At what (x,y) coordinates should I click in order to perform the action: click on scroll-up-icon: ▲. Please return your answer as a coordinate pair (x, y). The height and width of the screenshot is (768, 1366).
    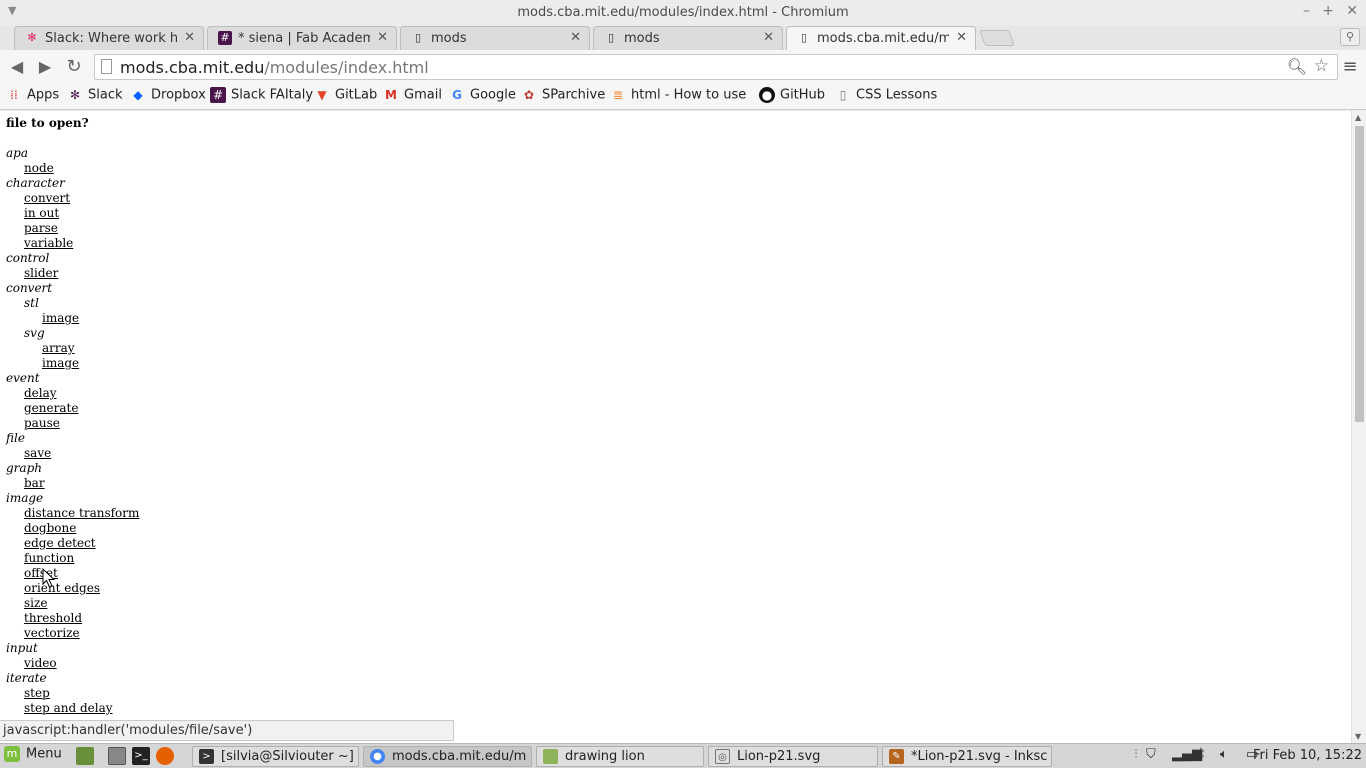
    Looking at the image, I should click on (1358, 117).